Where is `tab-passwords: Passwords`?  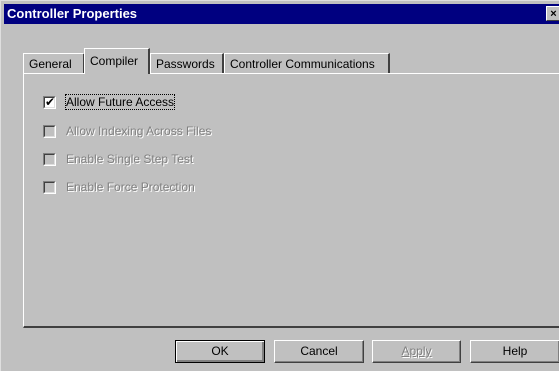
tab-passwords: Passwords is located at coordinates (187, 63).